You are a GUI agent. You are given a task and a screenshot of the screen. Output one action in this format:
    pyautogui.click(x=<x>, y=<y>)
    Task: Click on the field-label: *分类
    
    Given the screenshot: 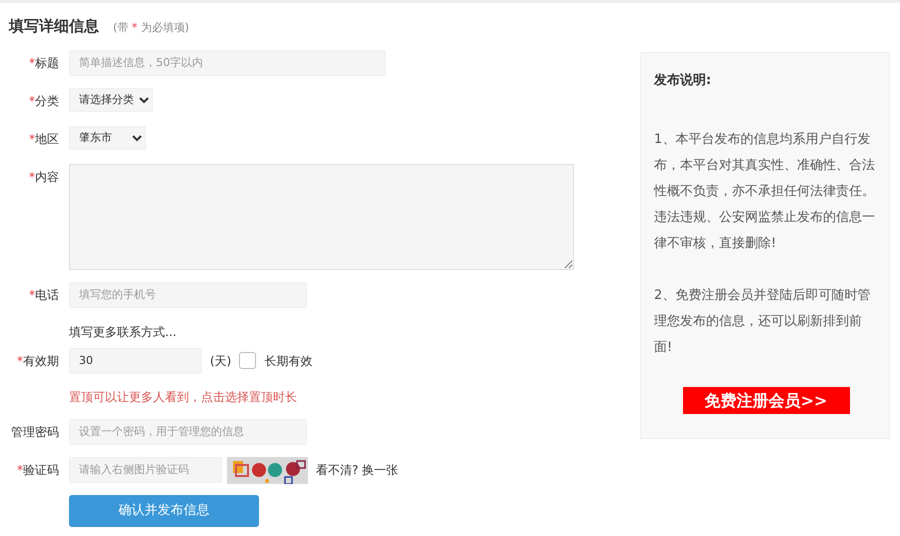 What is the action you would take?
    pyautogui.click(x=43, y=101)
    